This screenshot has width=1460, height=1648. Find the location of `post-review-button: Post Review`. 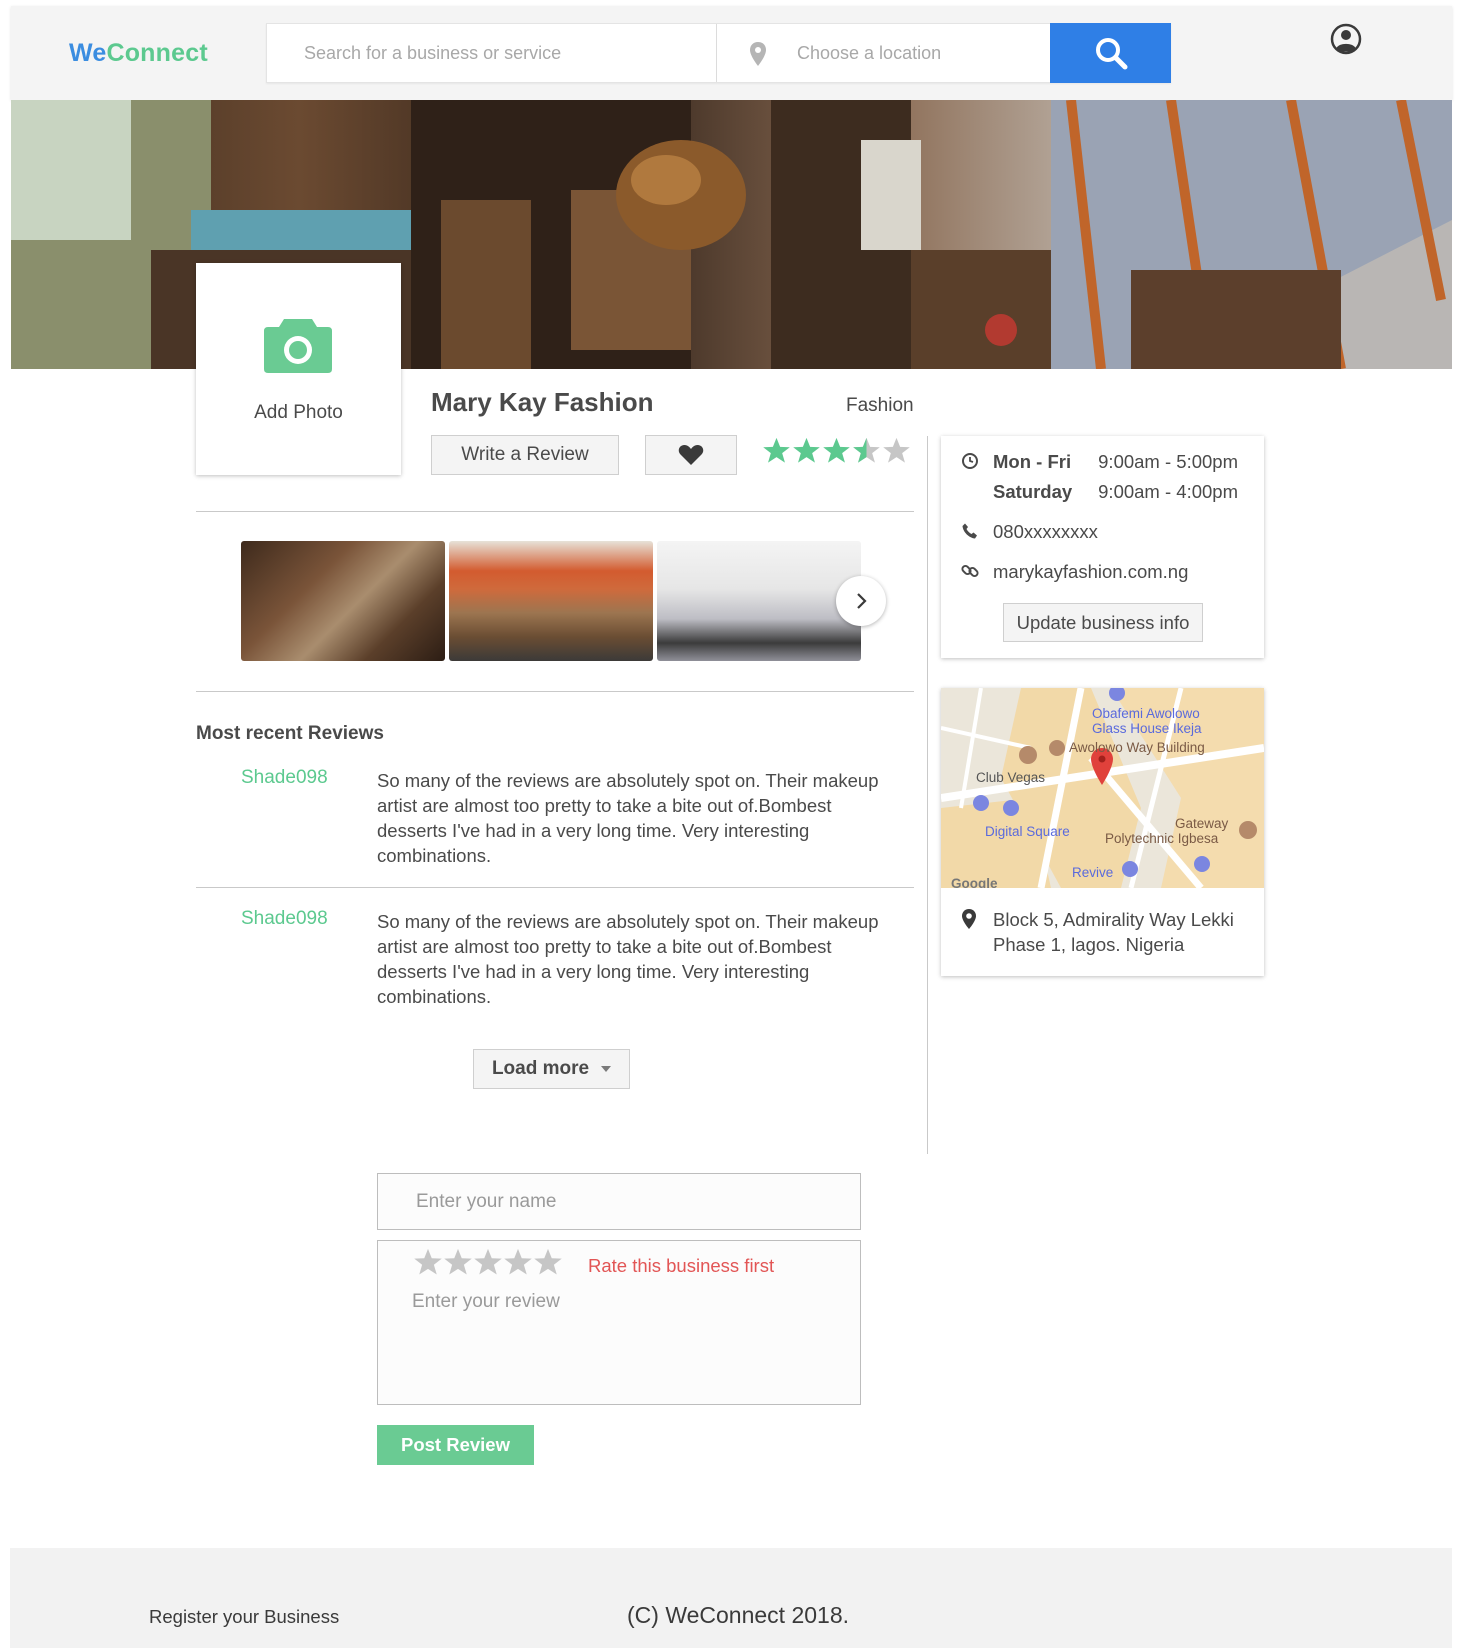

post-review-button: Post Review is located at coordinates (455, 1445).